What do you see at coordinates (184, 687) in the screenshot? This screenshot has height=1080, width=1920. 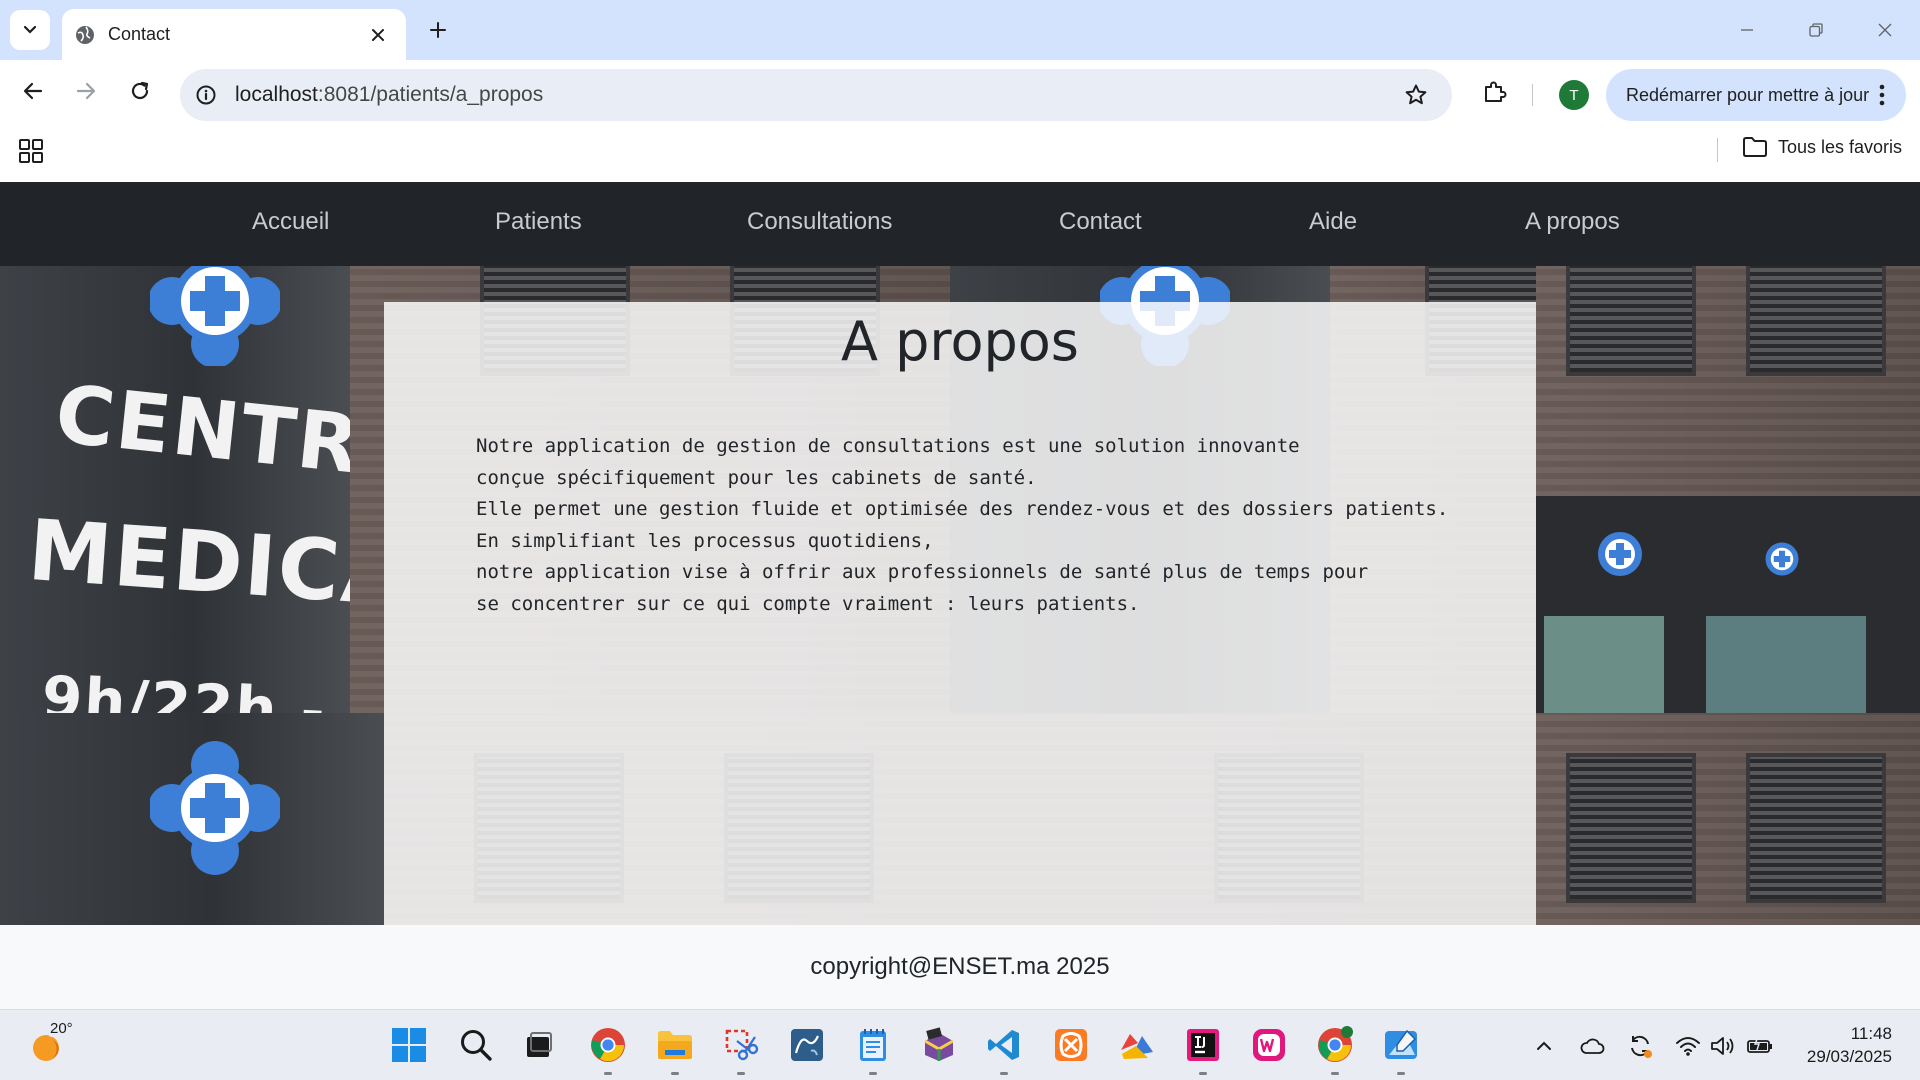 I see `sign-text-hours: 9h/22h - 7/7` at bounding box center [184, 687].